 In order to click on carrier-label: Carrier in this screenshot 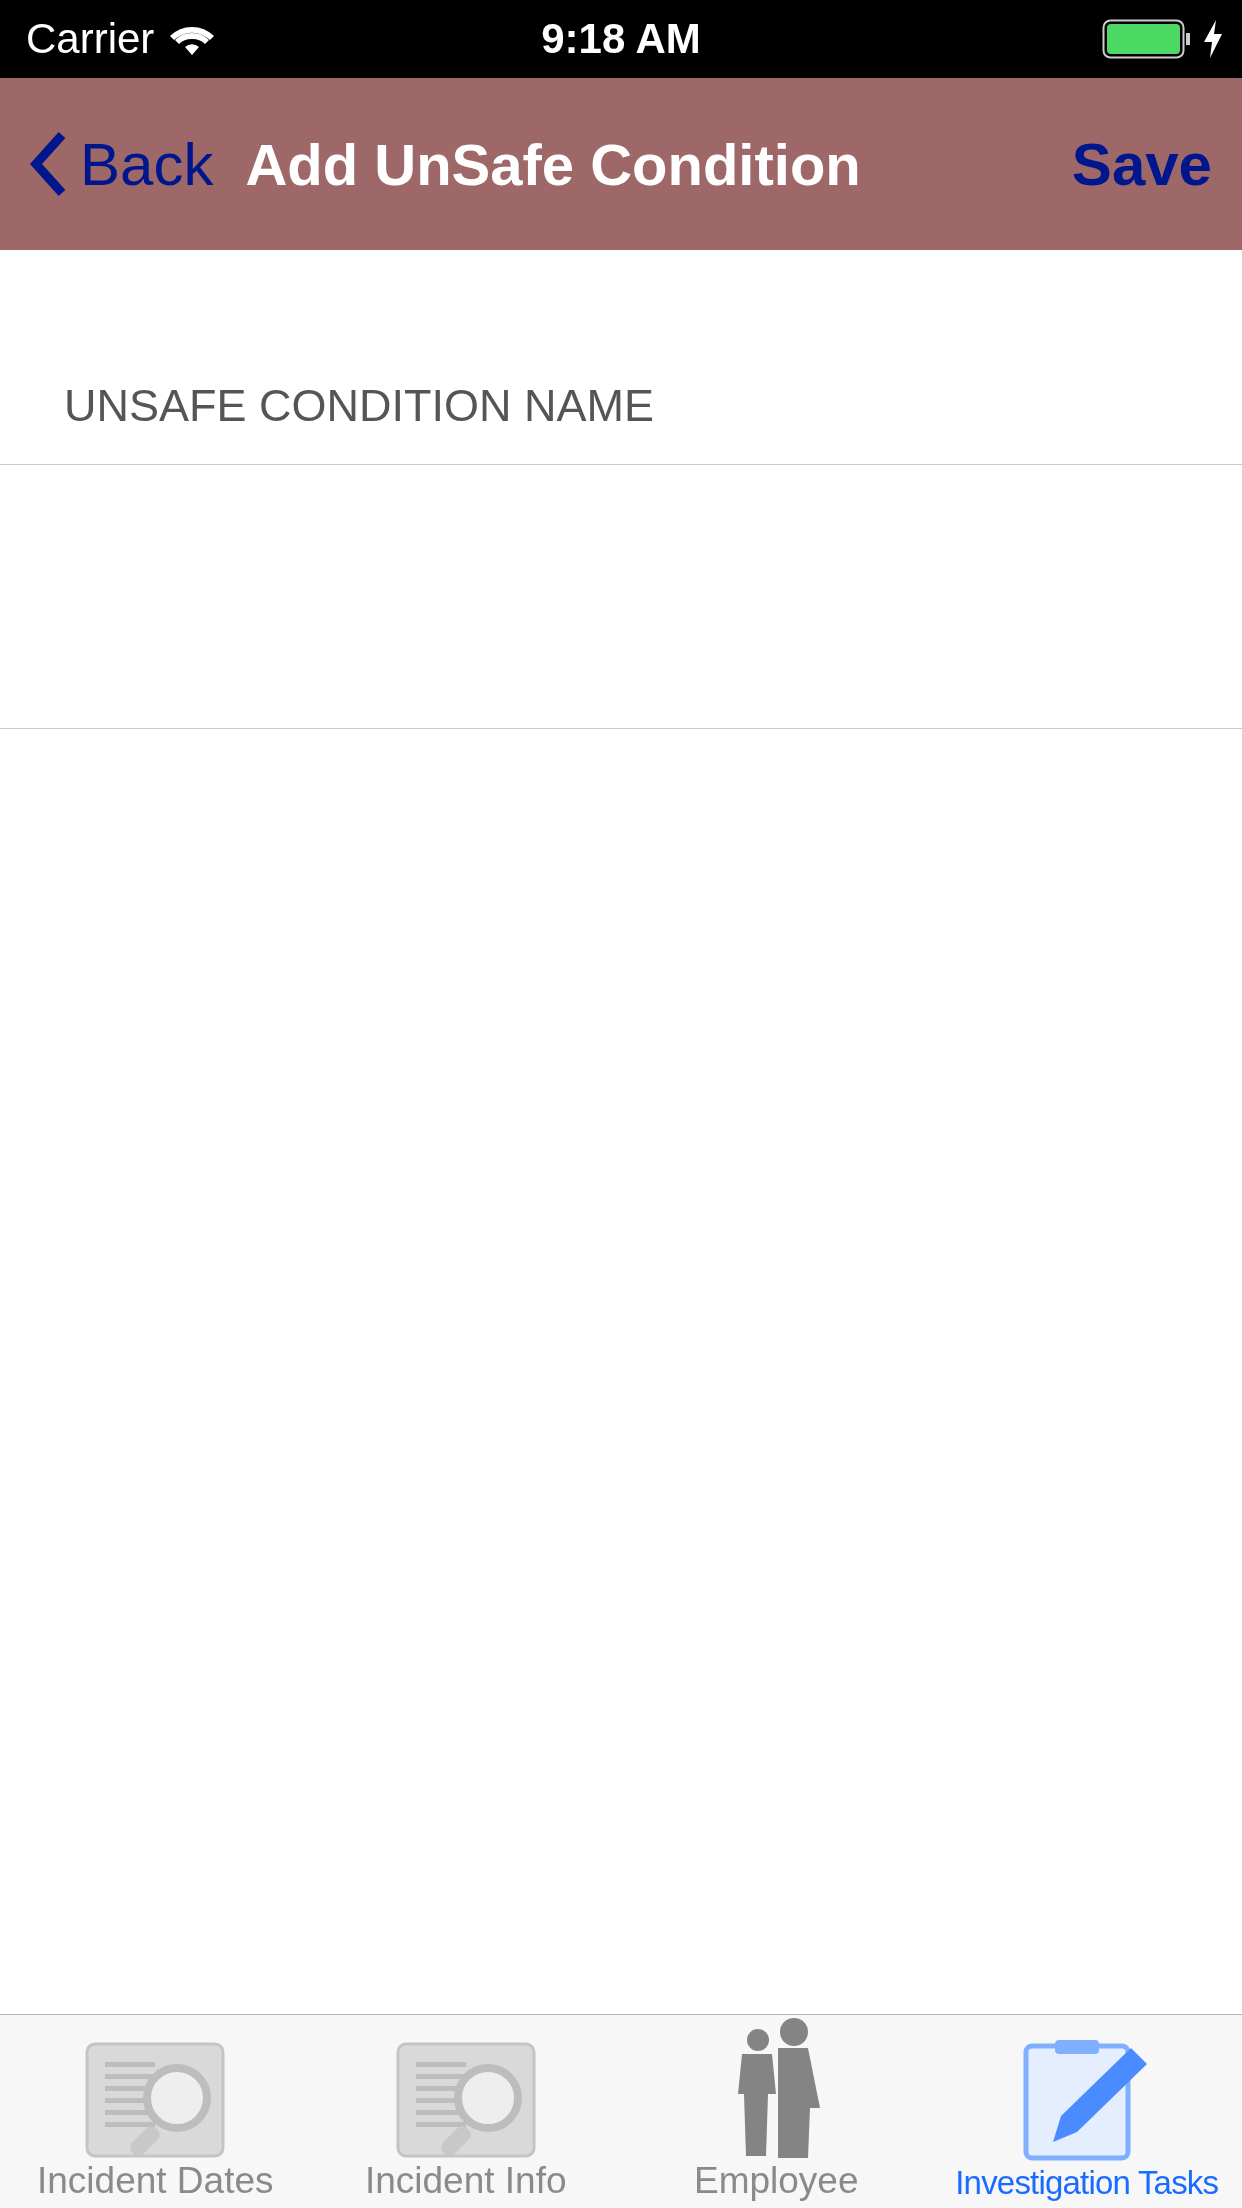, I will do `click(90, 39)`.